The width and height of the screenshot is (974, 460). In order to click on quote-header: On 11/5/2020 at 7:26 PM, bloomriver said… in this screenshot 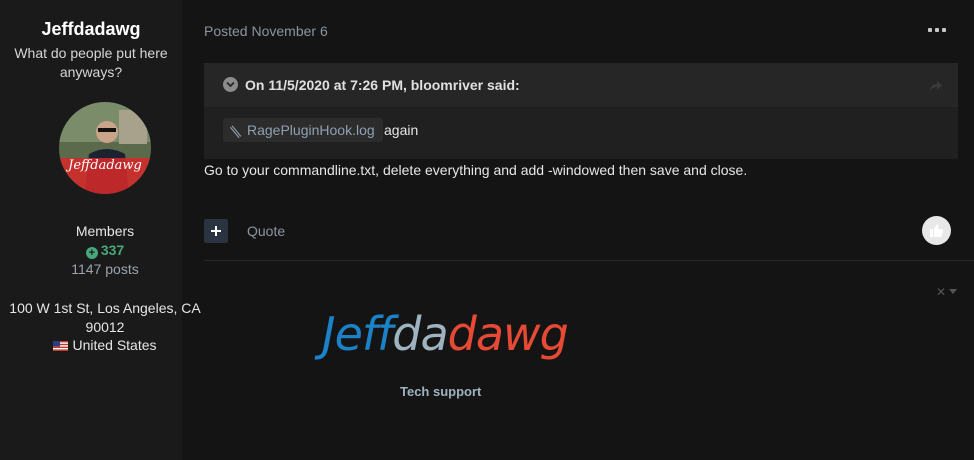, I will do `click(581, 85)`.